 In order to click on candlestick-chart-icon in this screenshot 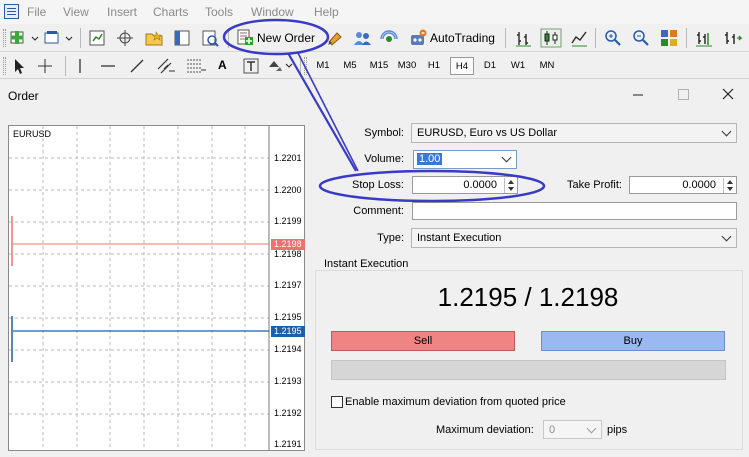, I will do `click(551, 38)`.